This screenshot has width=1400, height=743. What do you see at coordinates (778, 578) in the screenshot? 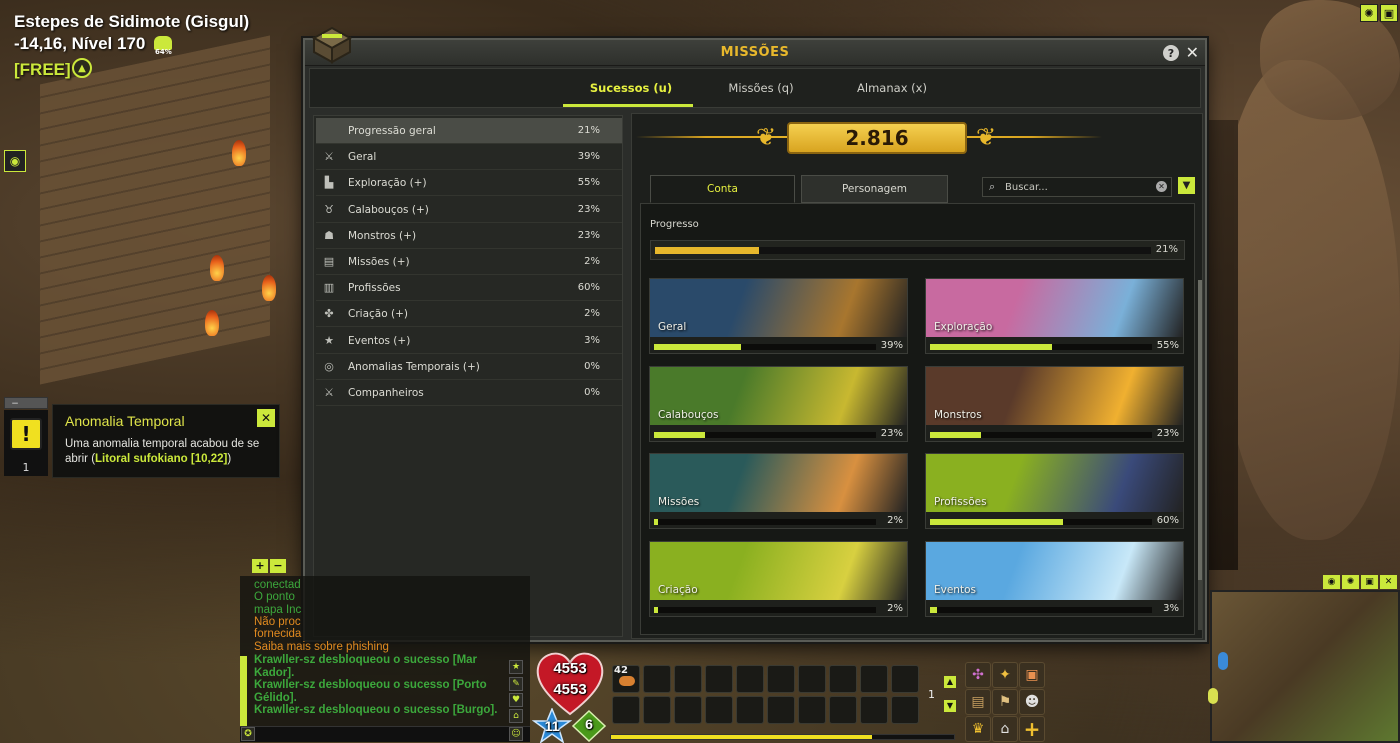
I see `category-card: Criação 2%` at bounding box center [778, 578].